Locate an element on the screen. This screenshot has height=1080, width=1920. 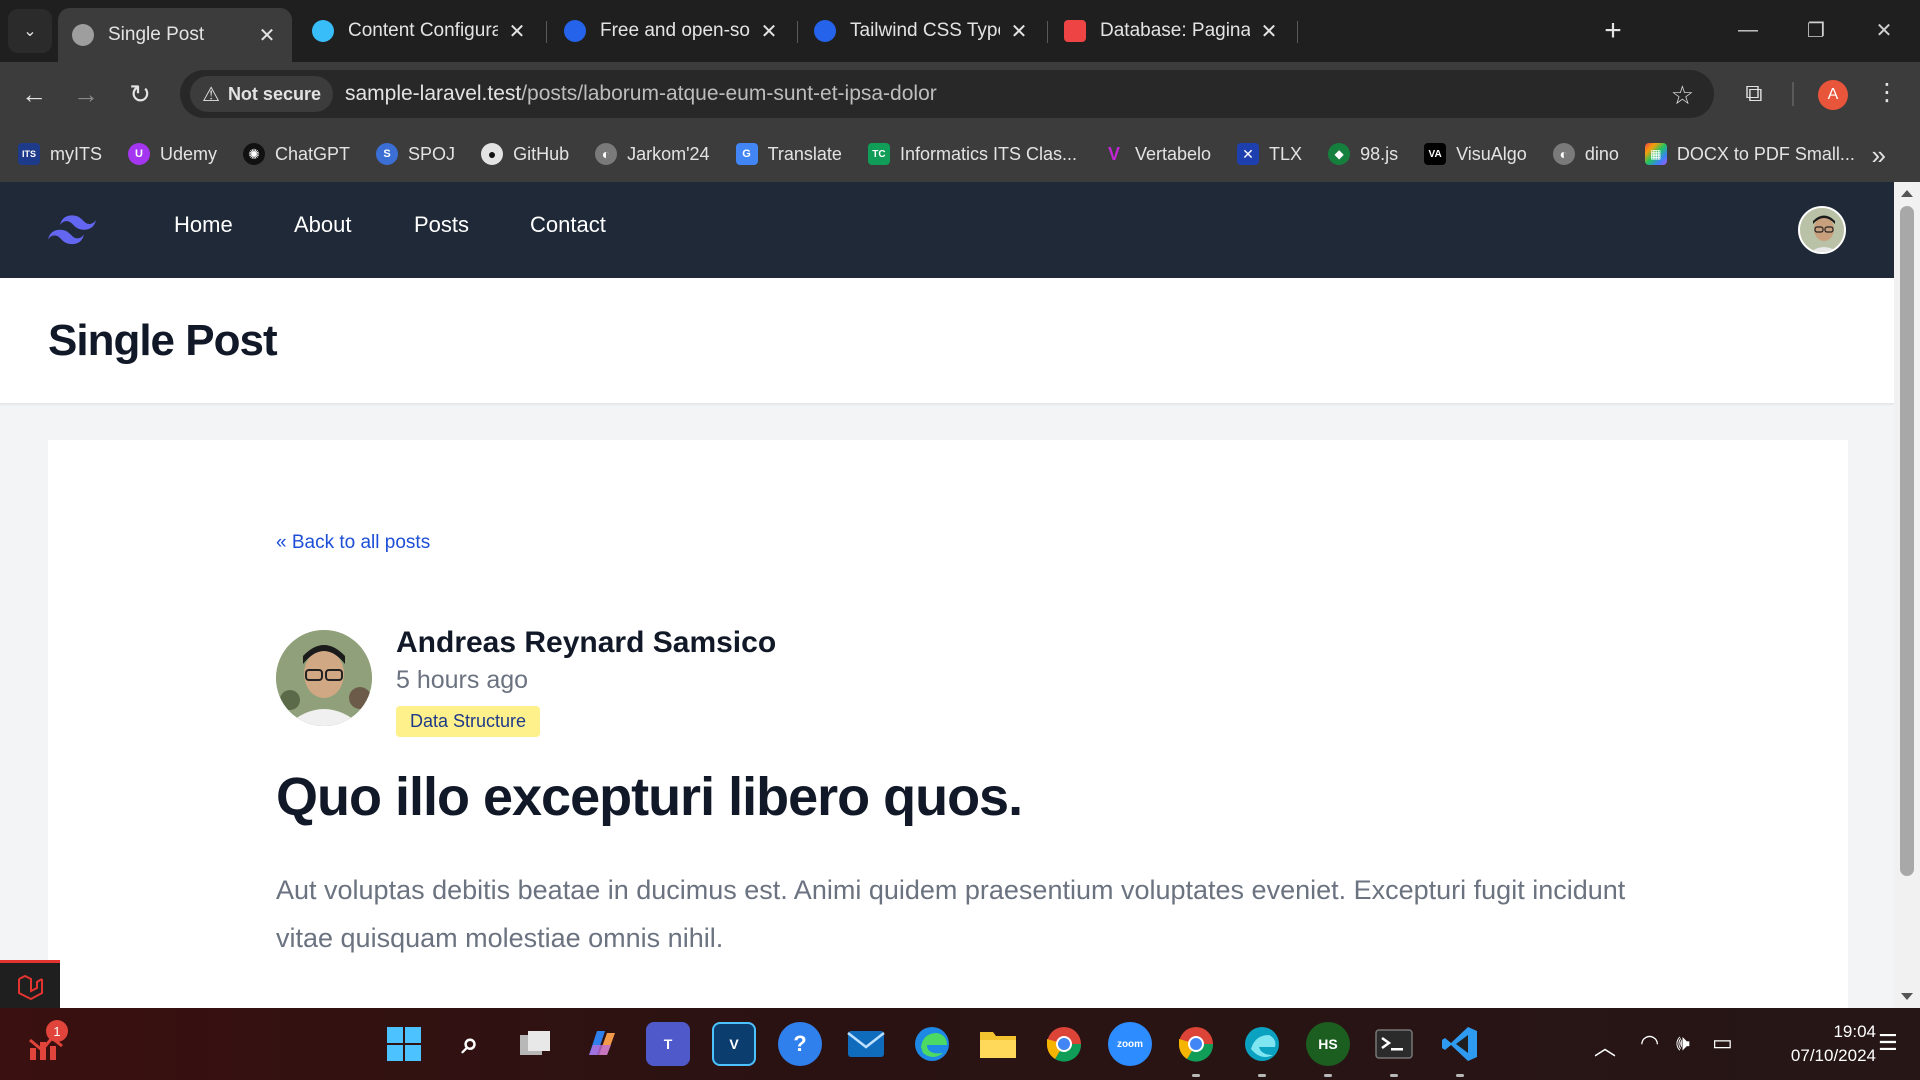
bookmark-vertabelo: V Vertabelo is located at coordinates (1157, 154).